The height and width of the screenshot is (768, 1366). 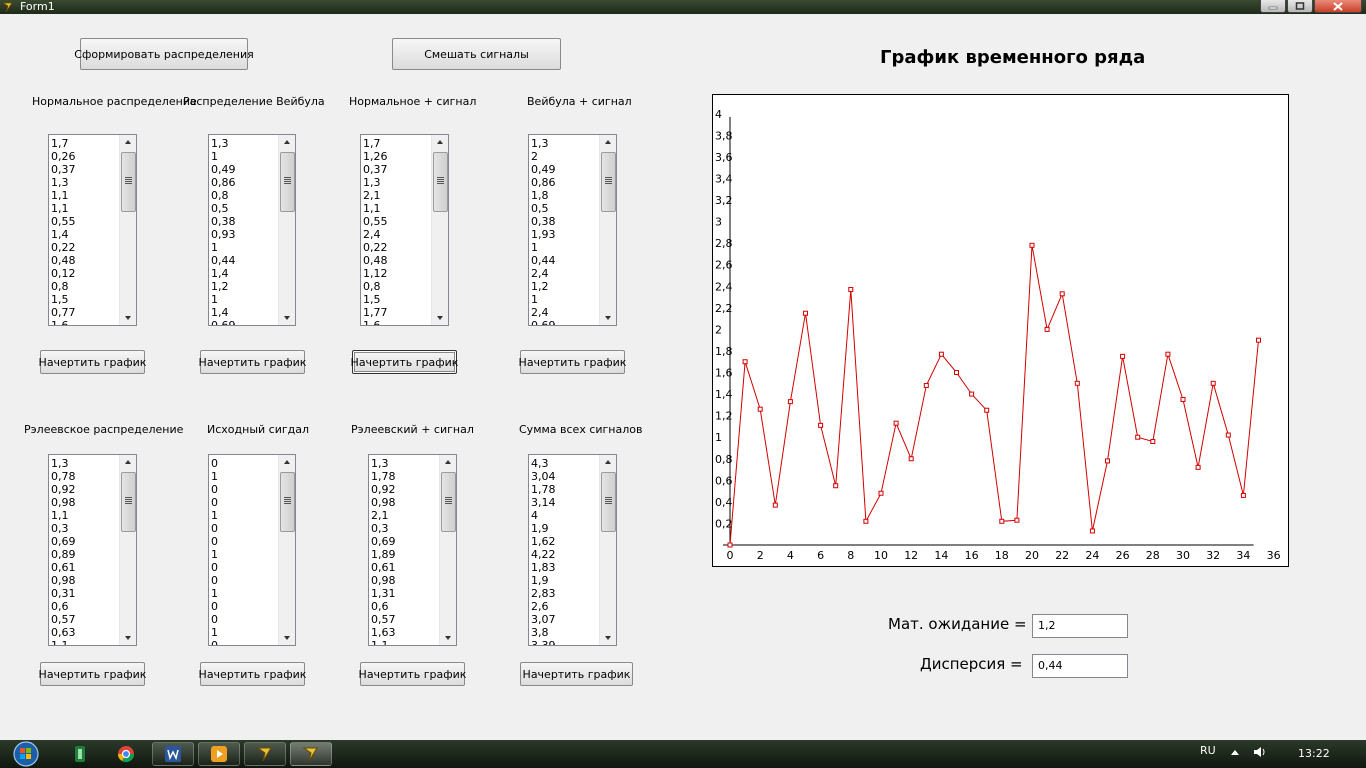 I want to click on list-item: 1,77, so click(x=397, y=312).